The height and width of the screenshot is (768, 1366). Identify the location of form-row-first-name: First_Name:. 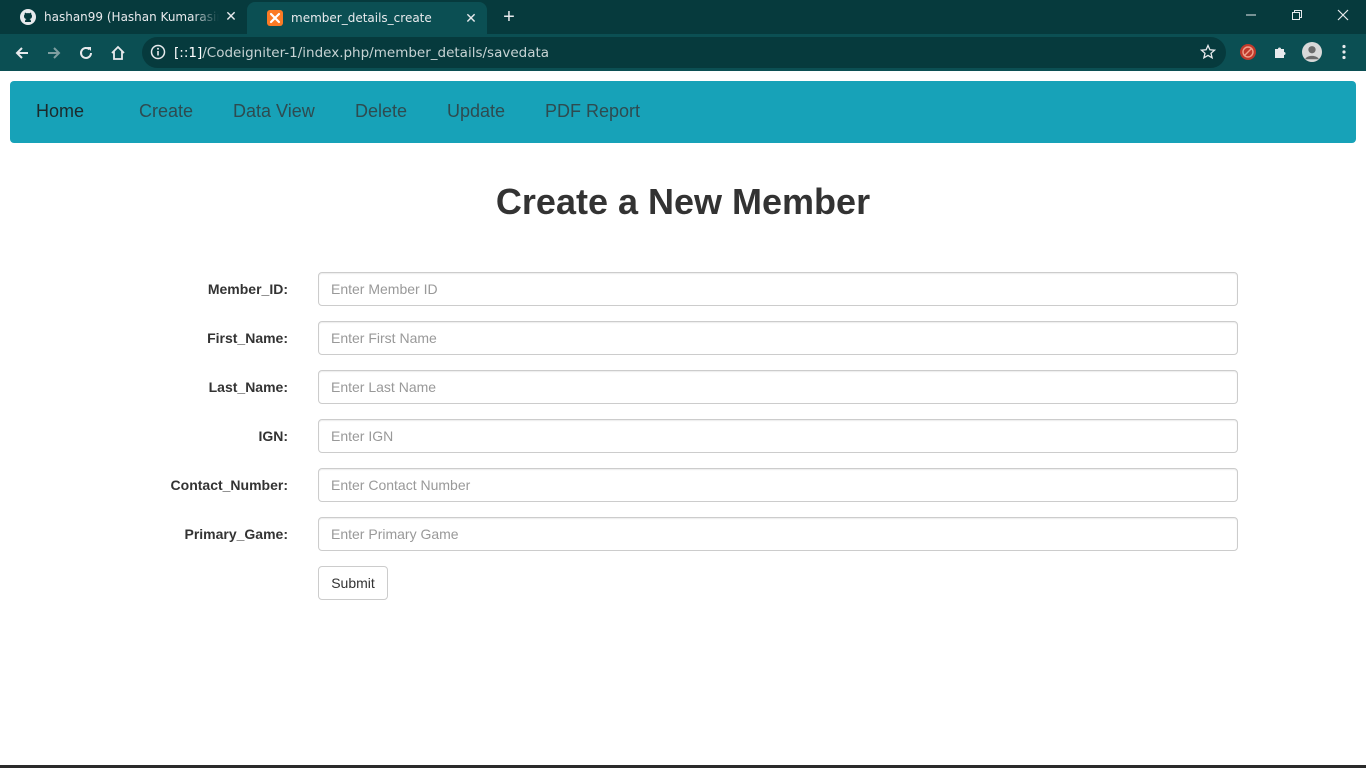
(683, 338).